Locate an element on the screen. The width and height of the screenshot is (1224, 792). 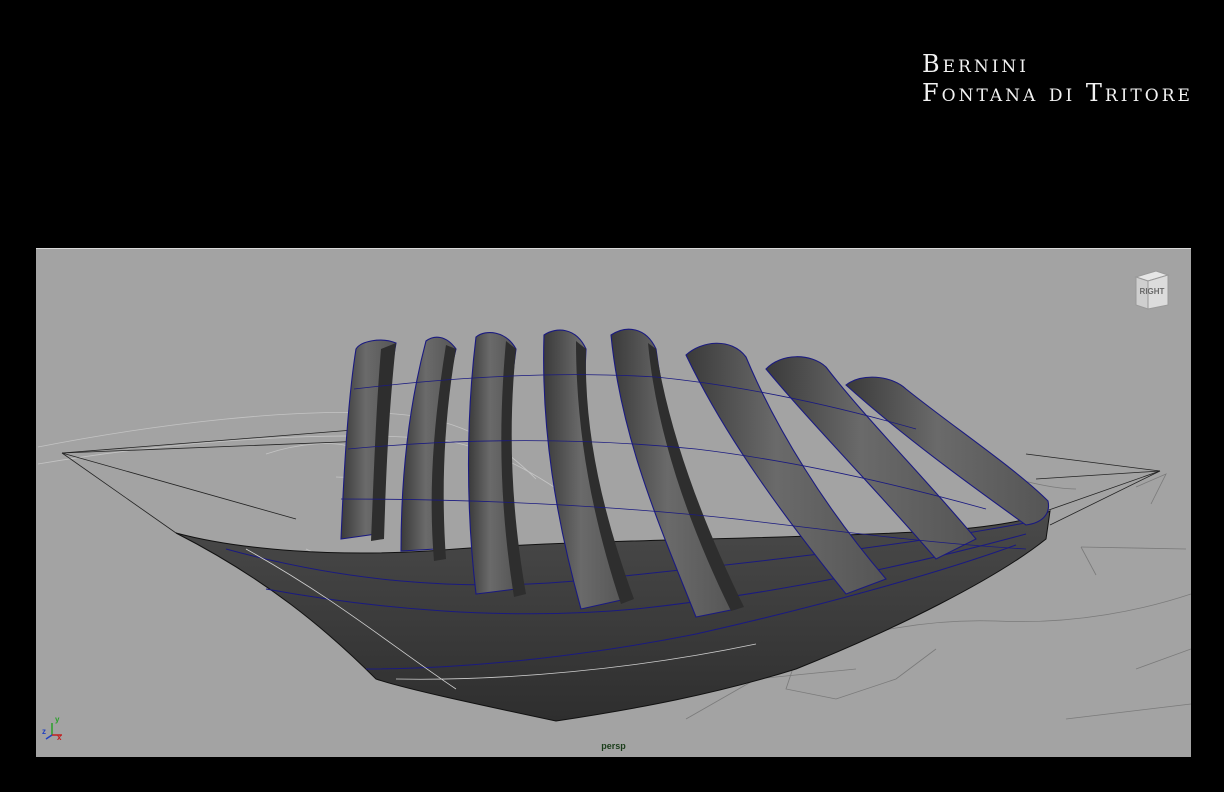
title-block: Bernini Fontana di Tritore is located at coordinates (1057, 79).